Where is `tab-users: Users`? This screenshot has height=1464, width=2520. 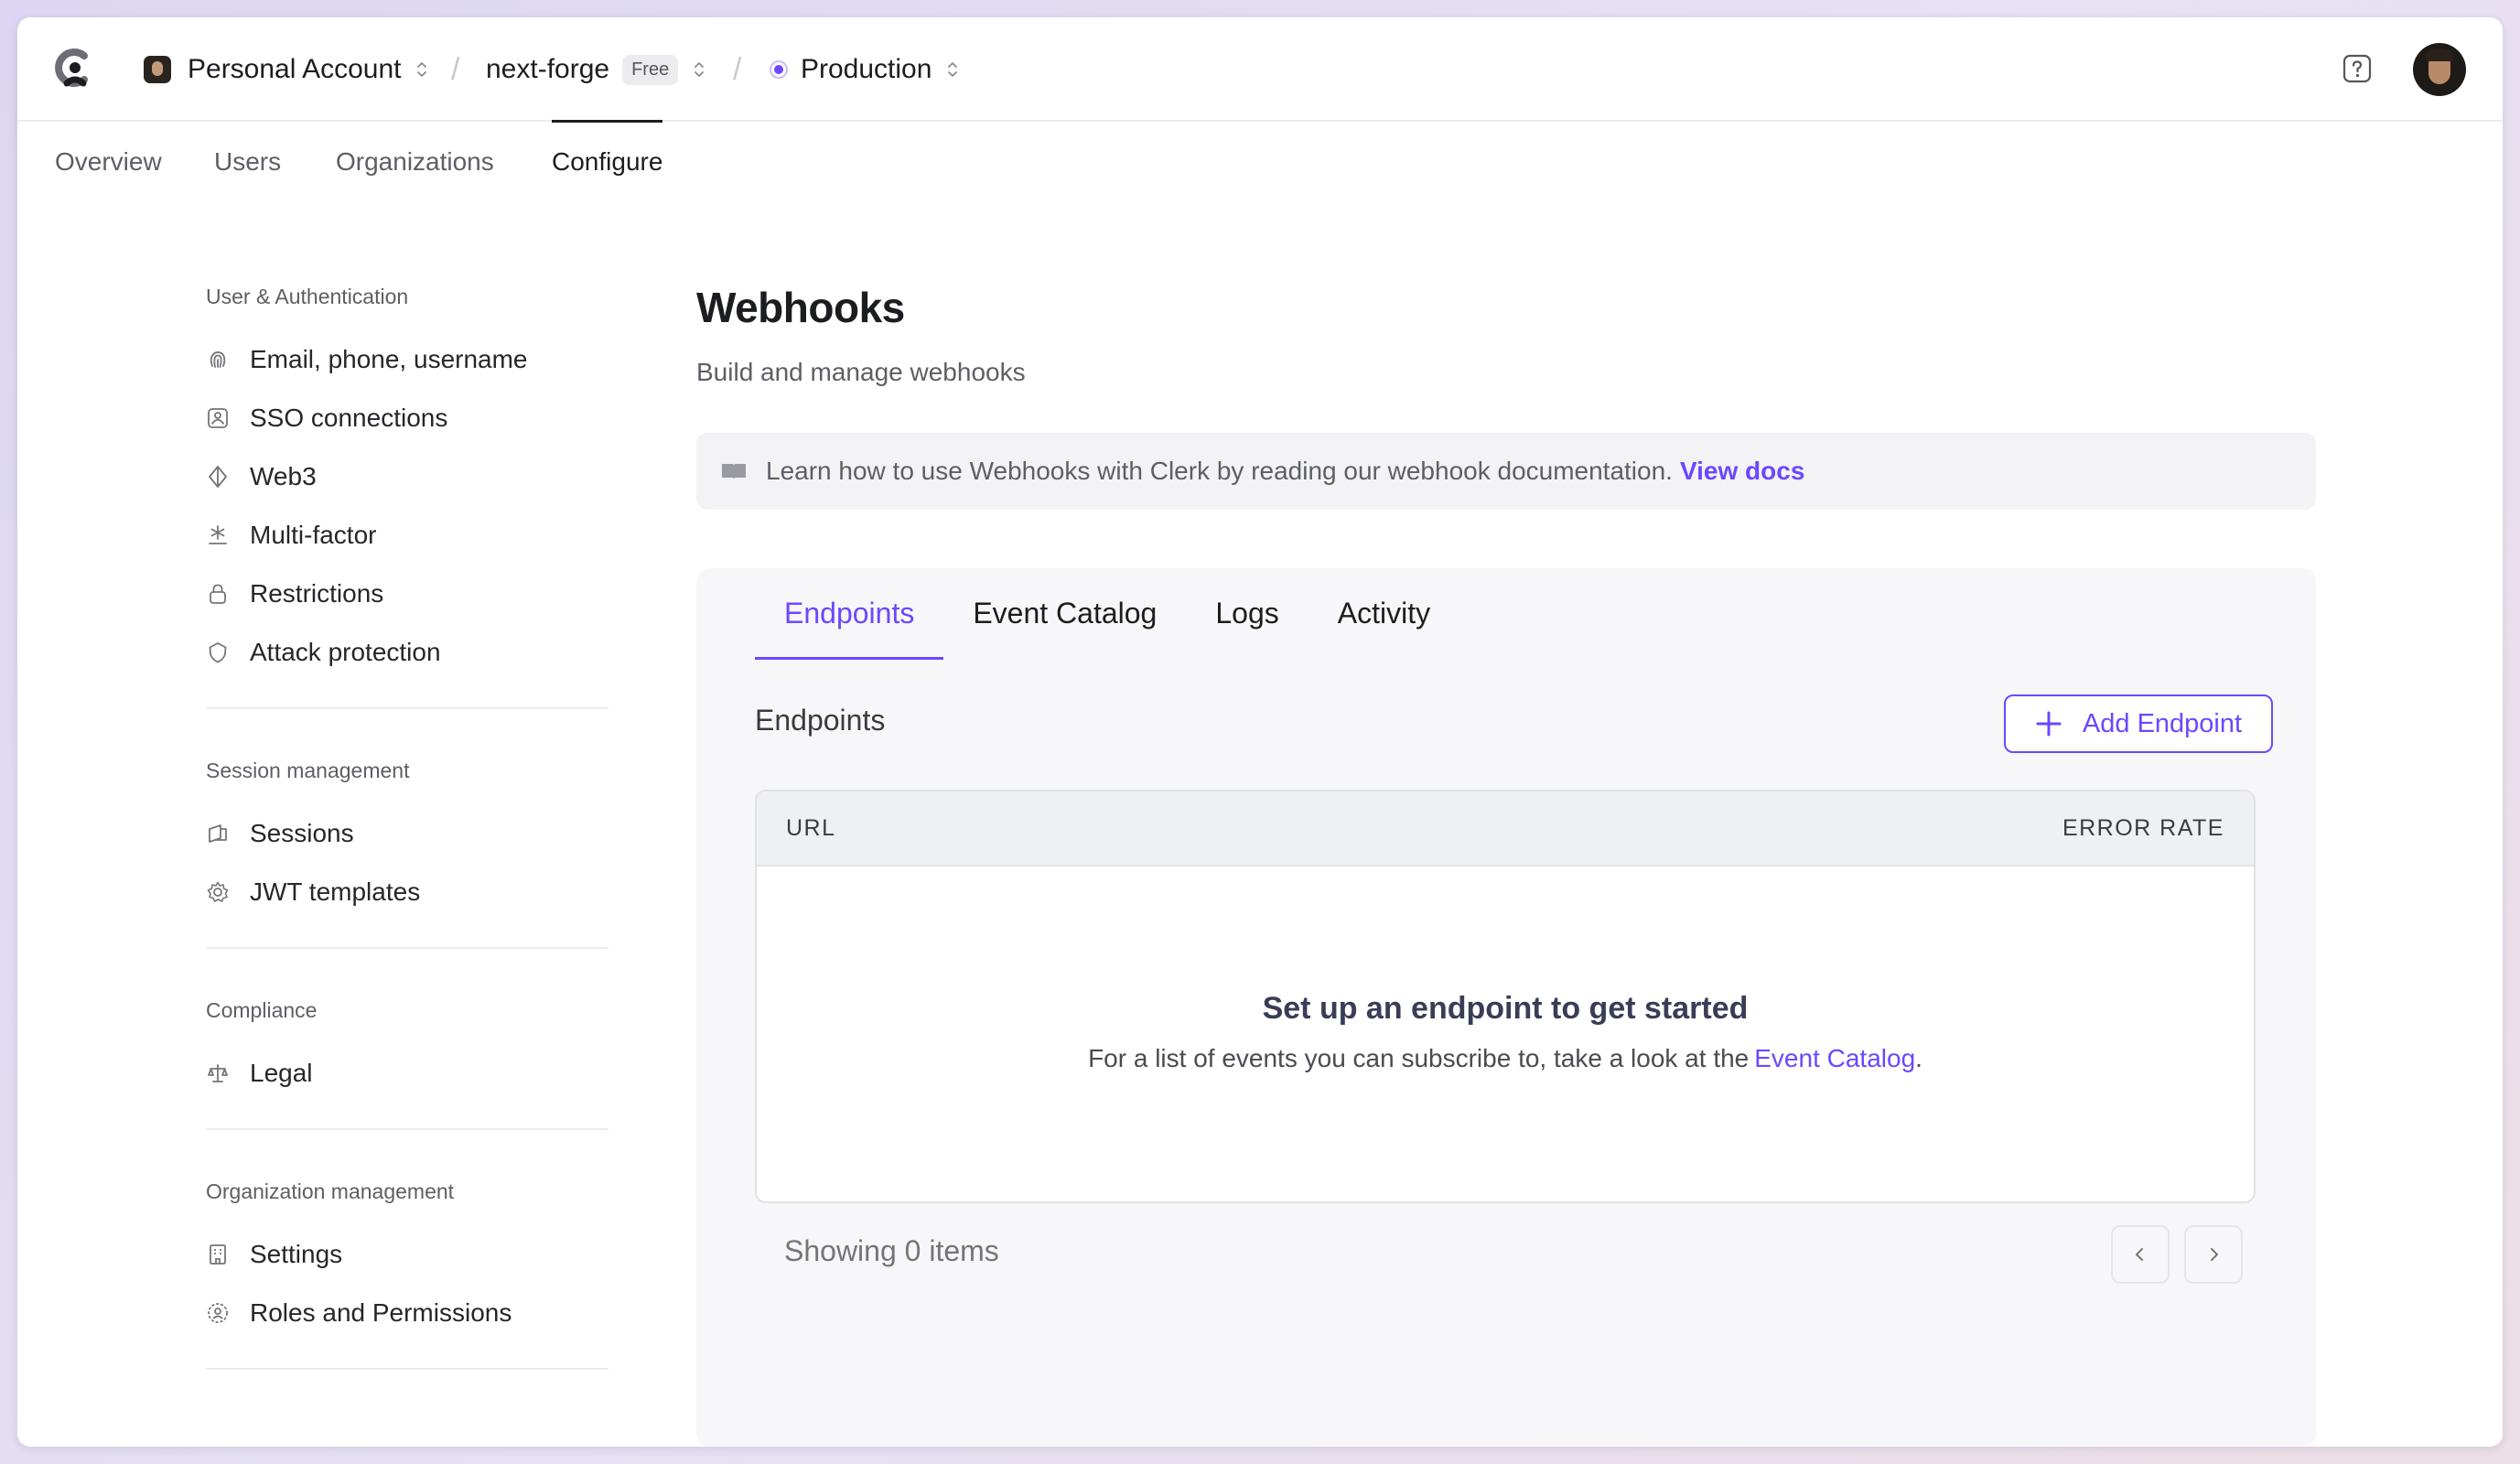
tab-users: Users is located at coordinates (247, 163).